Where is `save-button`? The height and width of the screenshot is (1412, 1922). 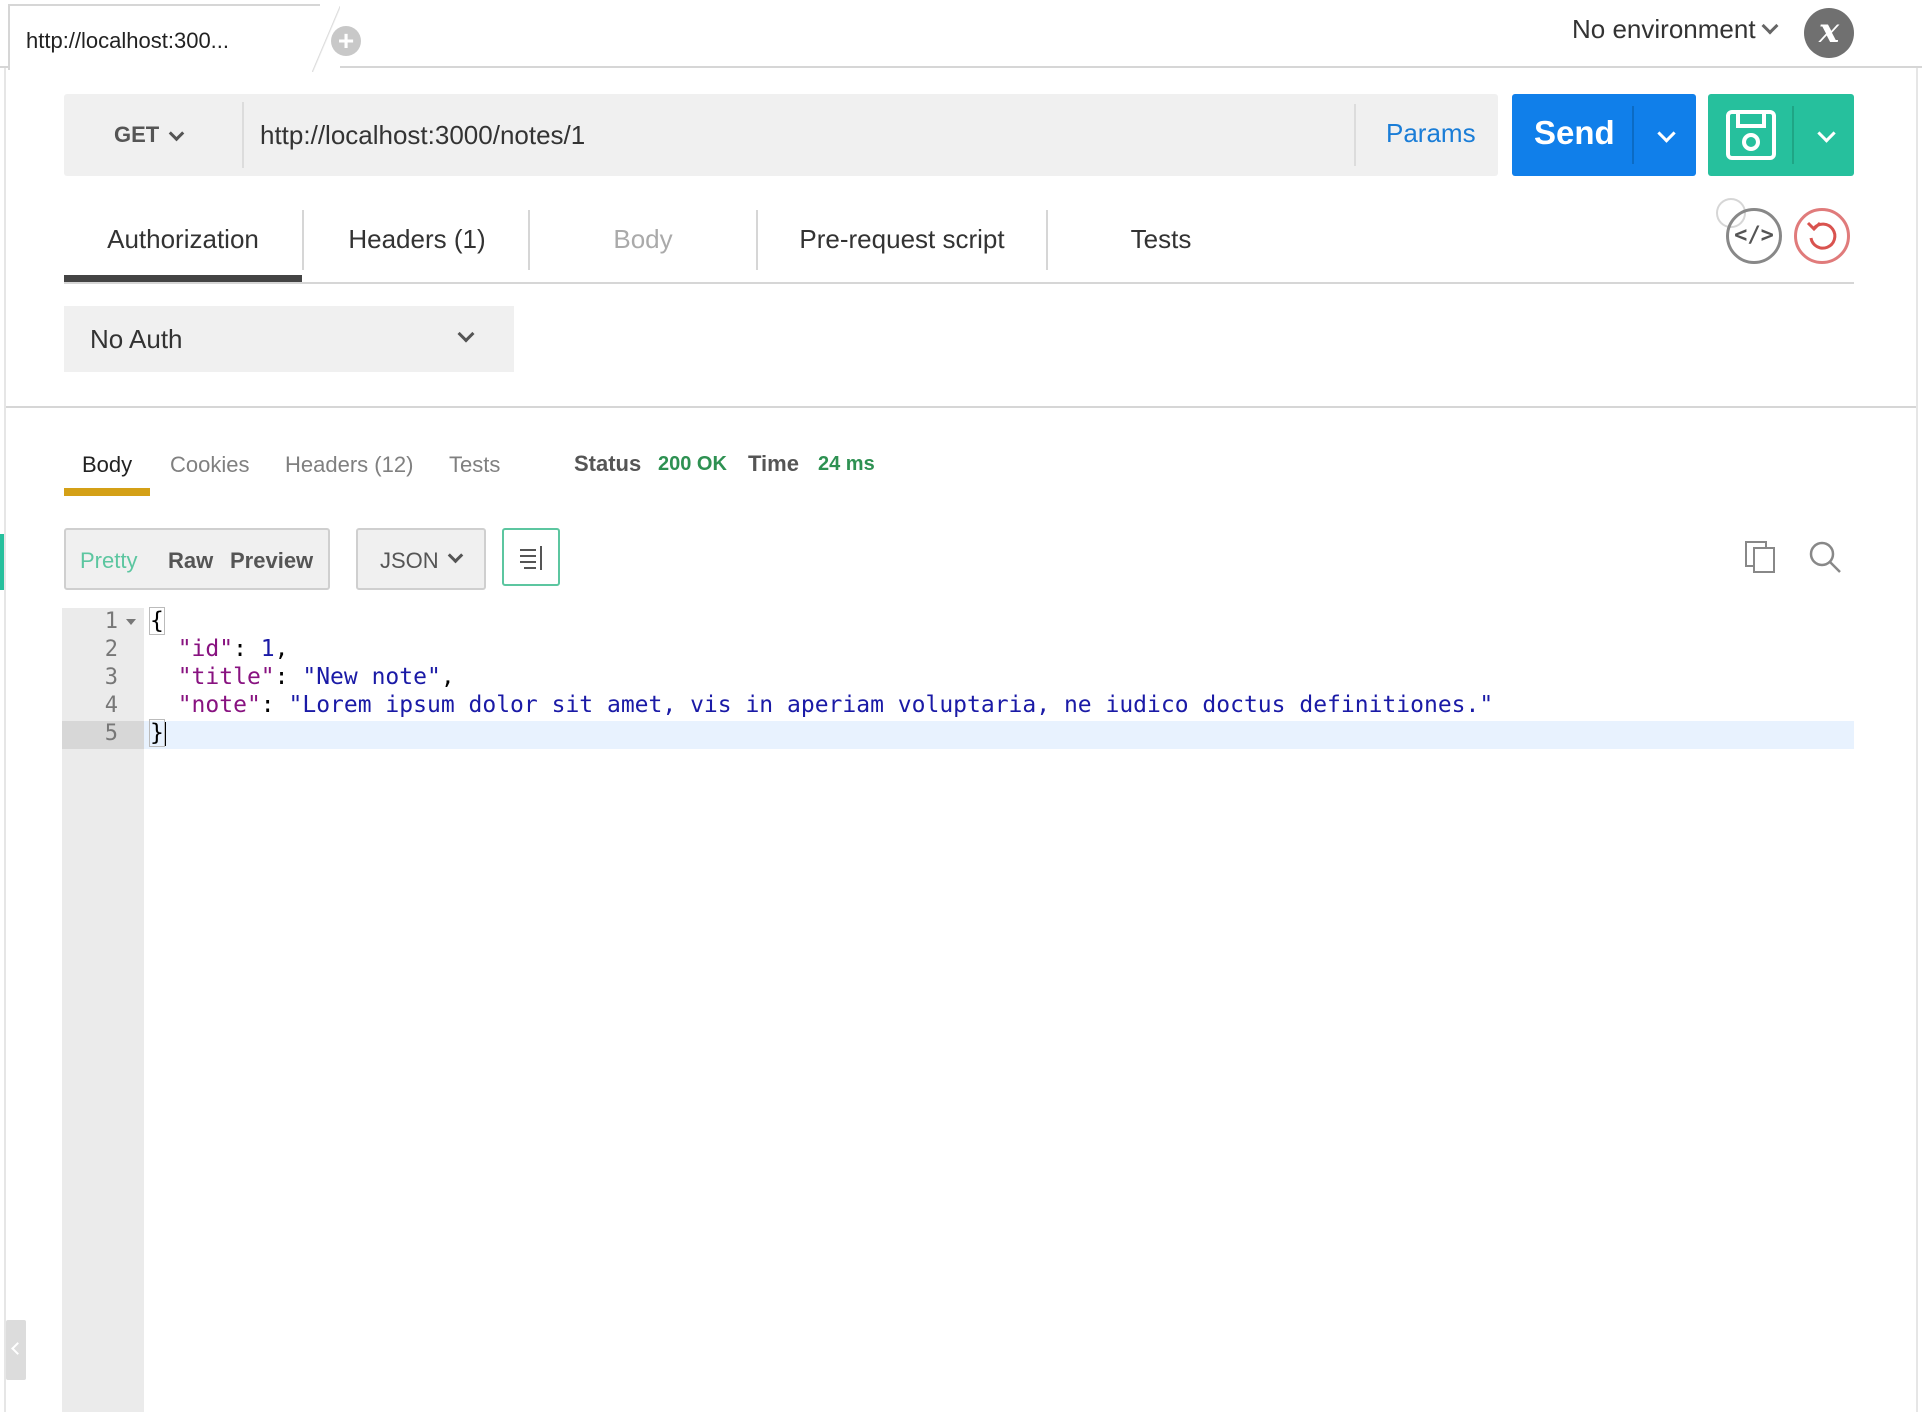
save-button is located at coordinates (1781, 135).